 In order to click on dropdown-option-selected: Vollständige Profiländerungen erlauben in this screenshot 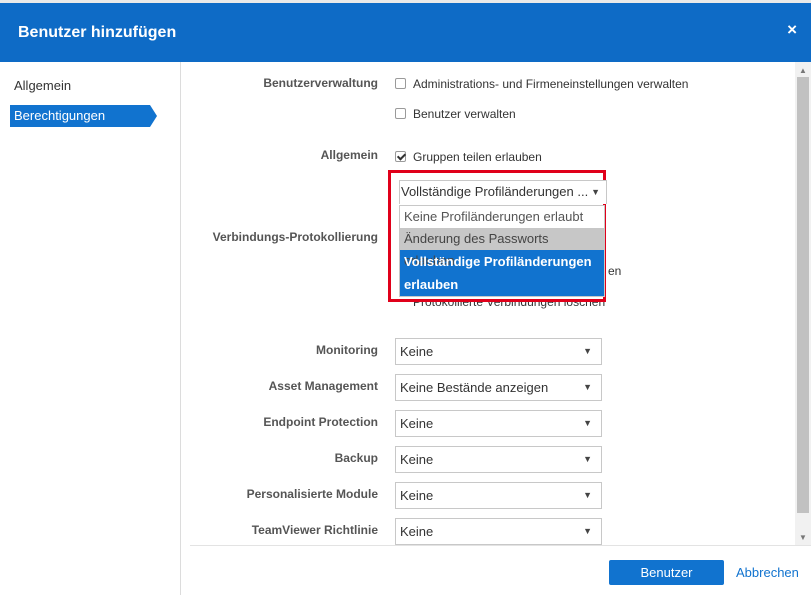, I will do `click(502, 273)`.